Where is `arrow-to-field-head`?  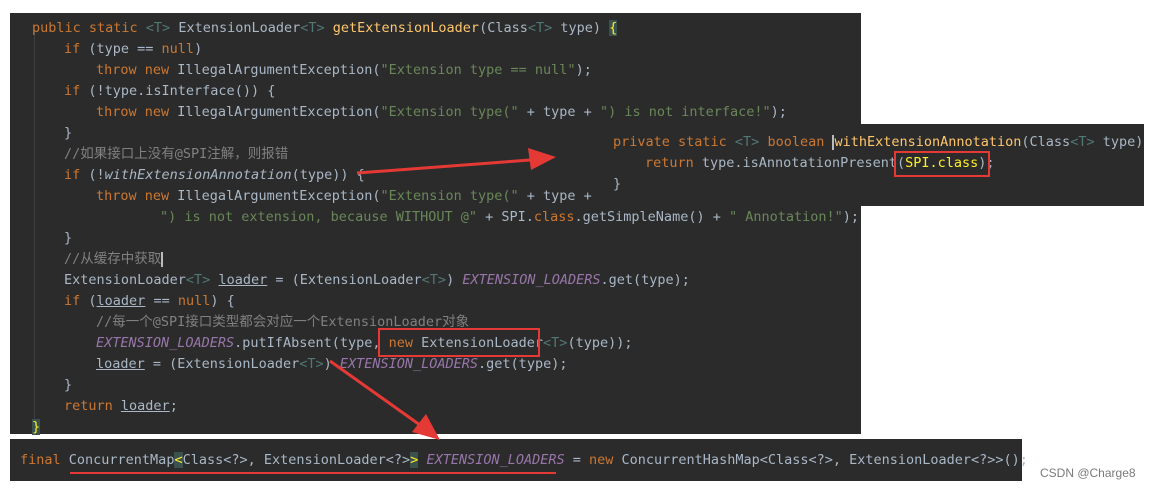
arrow-to-field-head is located at coordinates (426, 427).